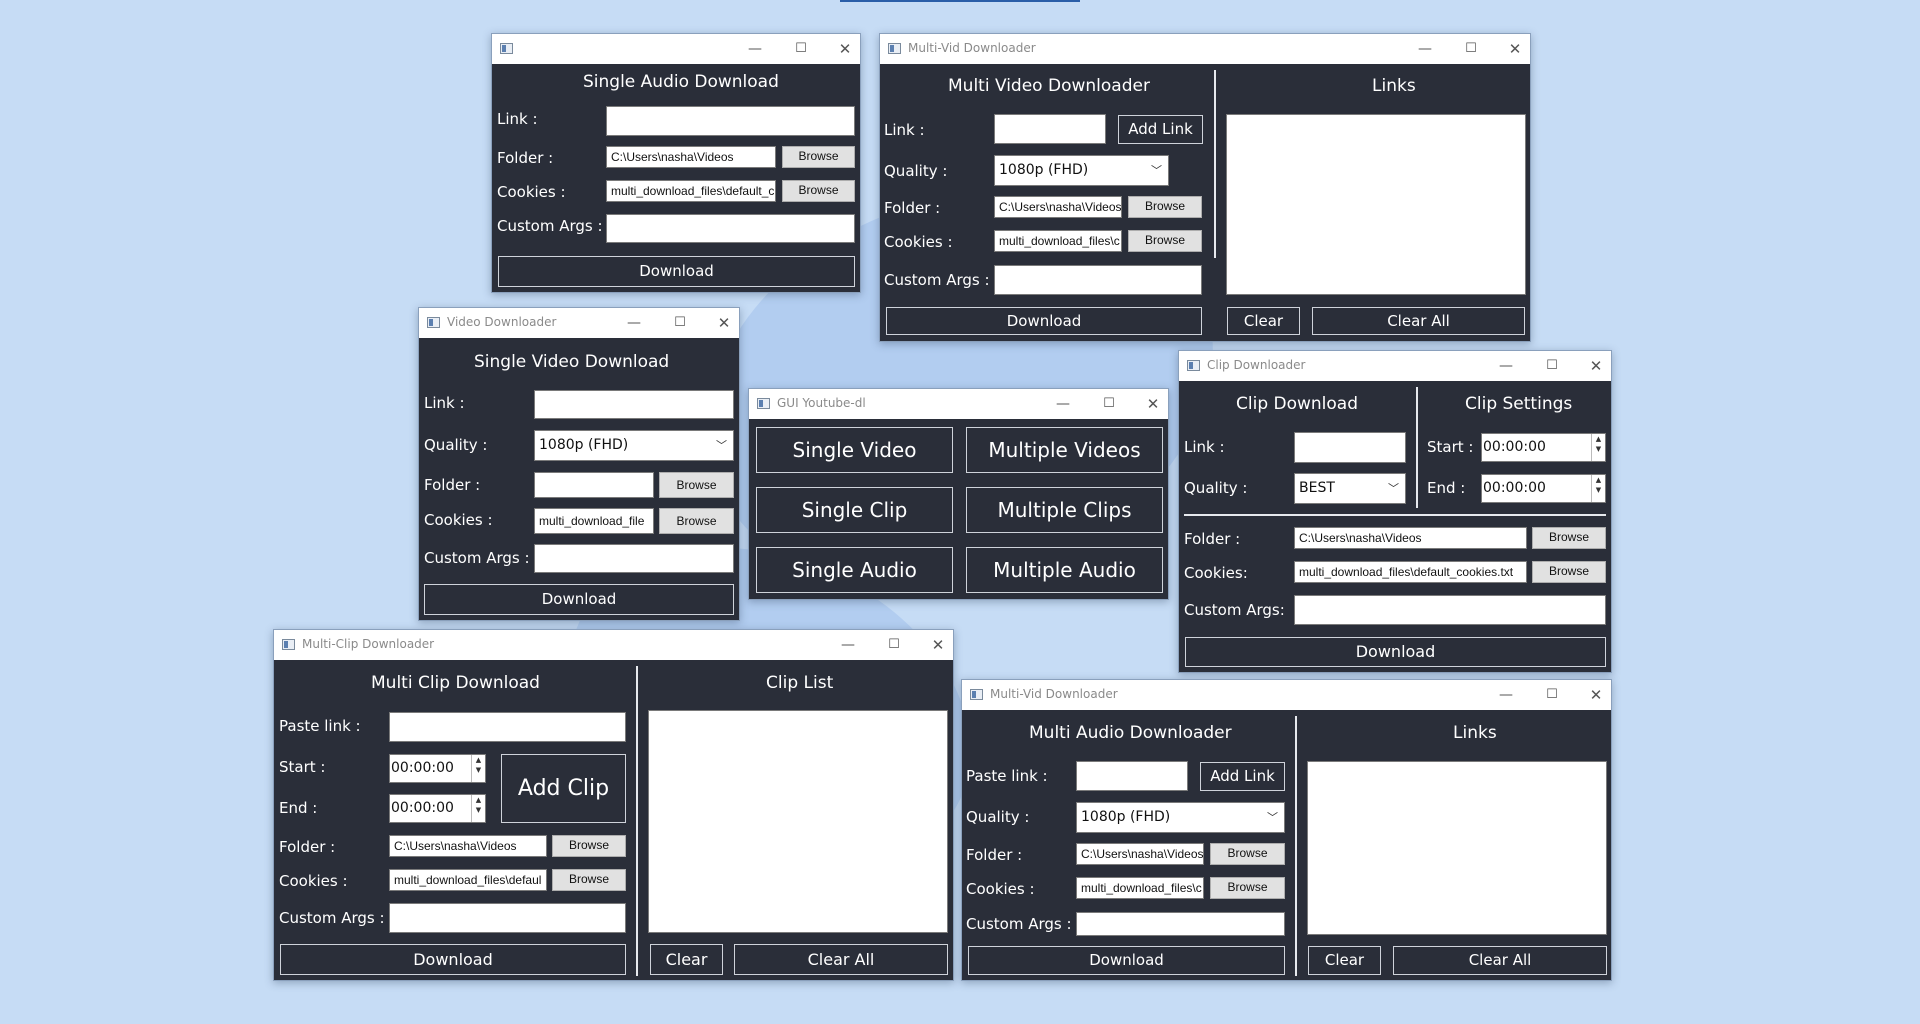 Image resolution: width=1920 pixels, height=1024 pixels. Describe the element at coordinates (1205, 49) in the screenshot. I see `title-bar: Multi-Vid Downloader — ☐ ✕` at that location.